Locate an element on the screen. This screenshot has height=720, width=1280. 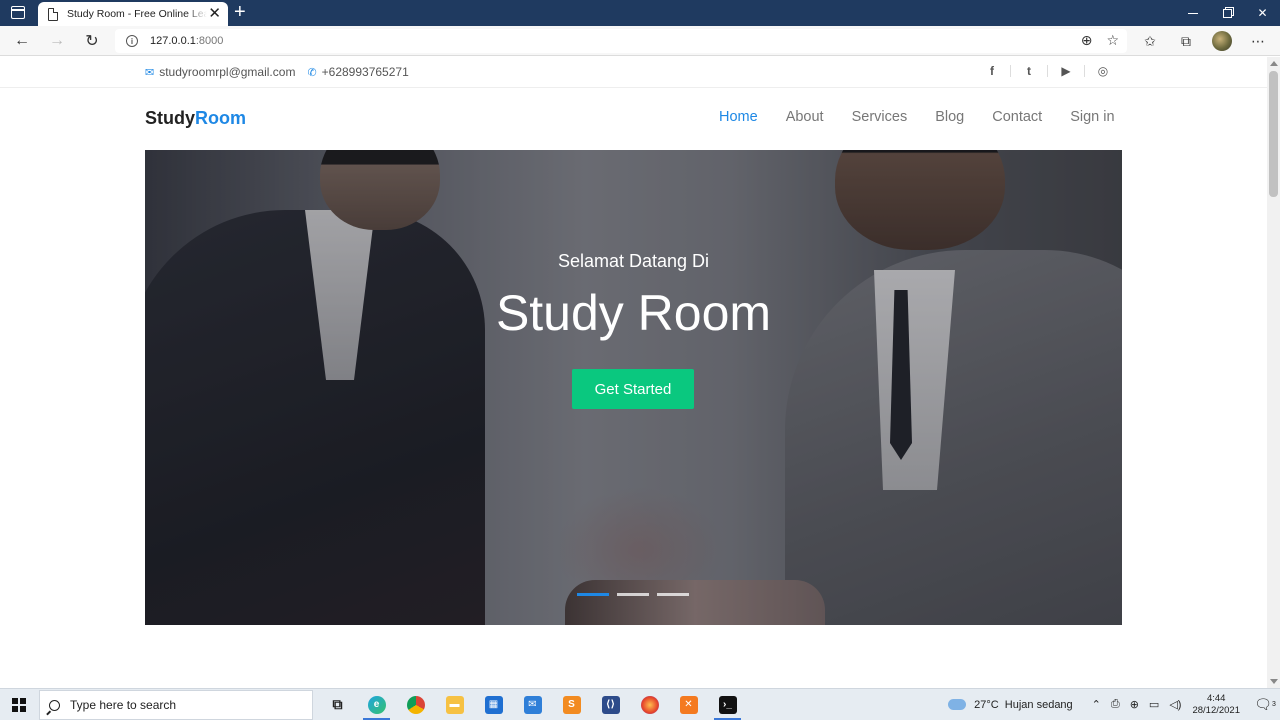
nav-home: Home is located at coordinates (738, 117).